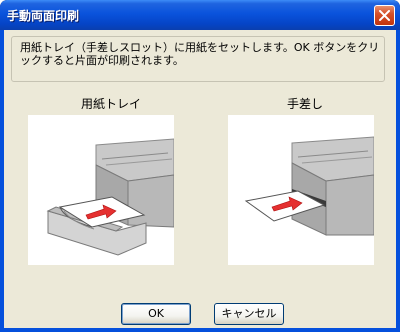 The width and height of the screenshot is (400, 332). I want to click on close-icon, so click(384, 15).